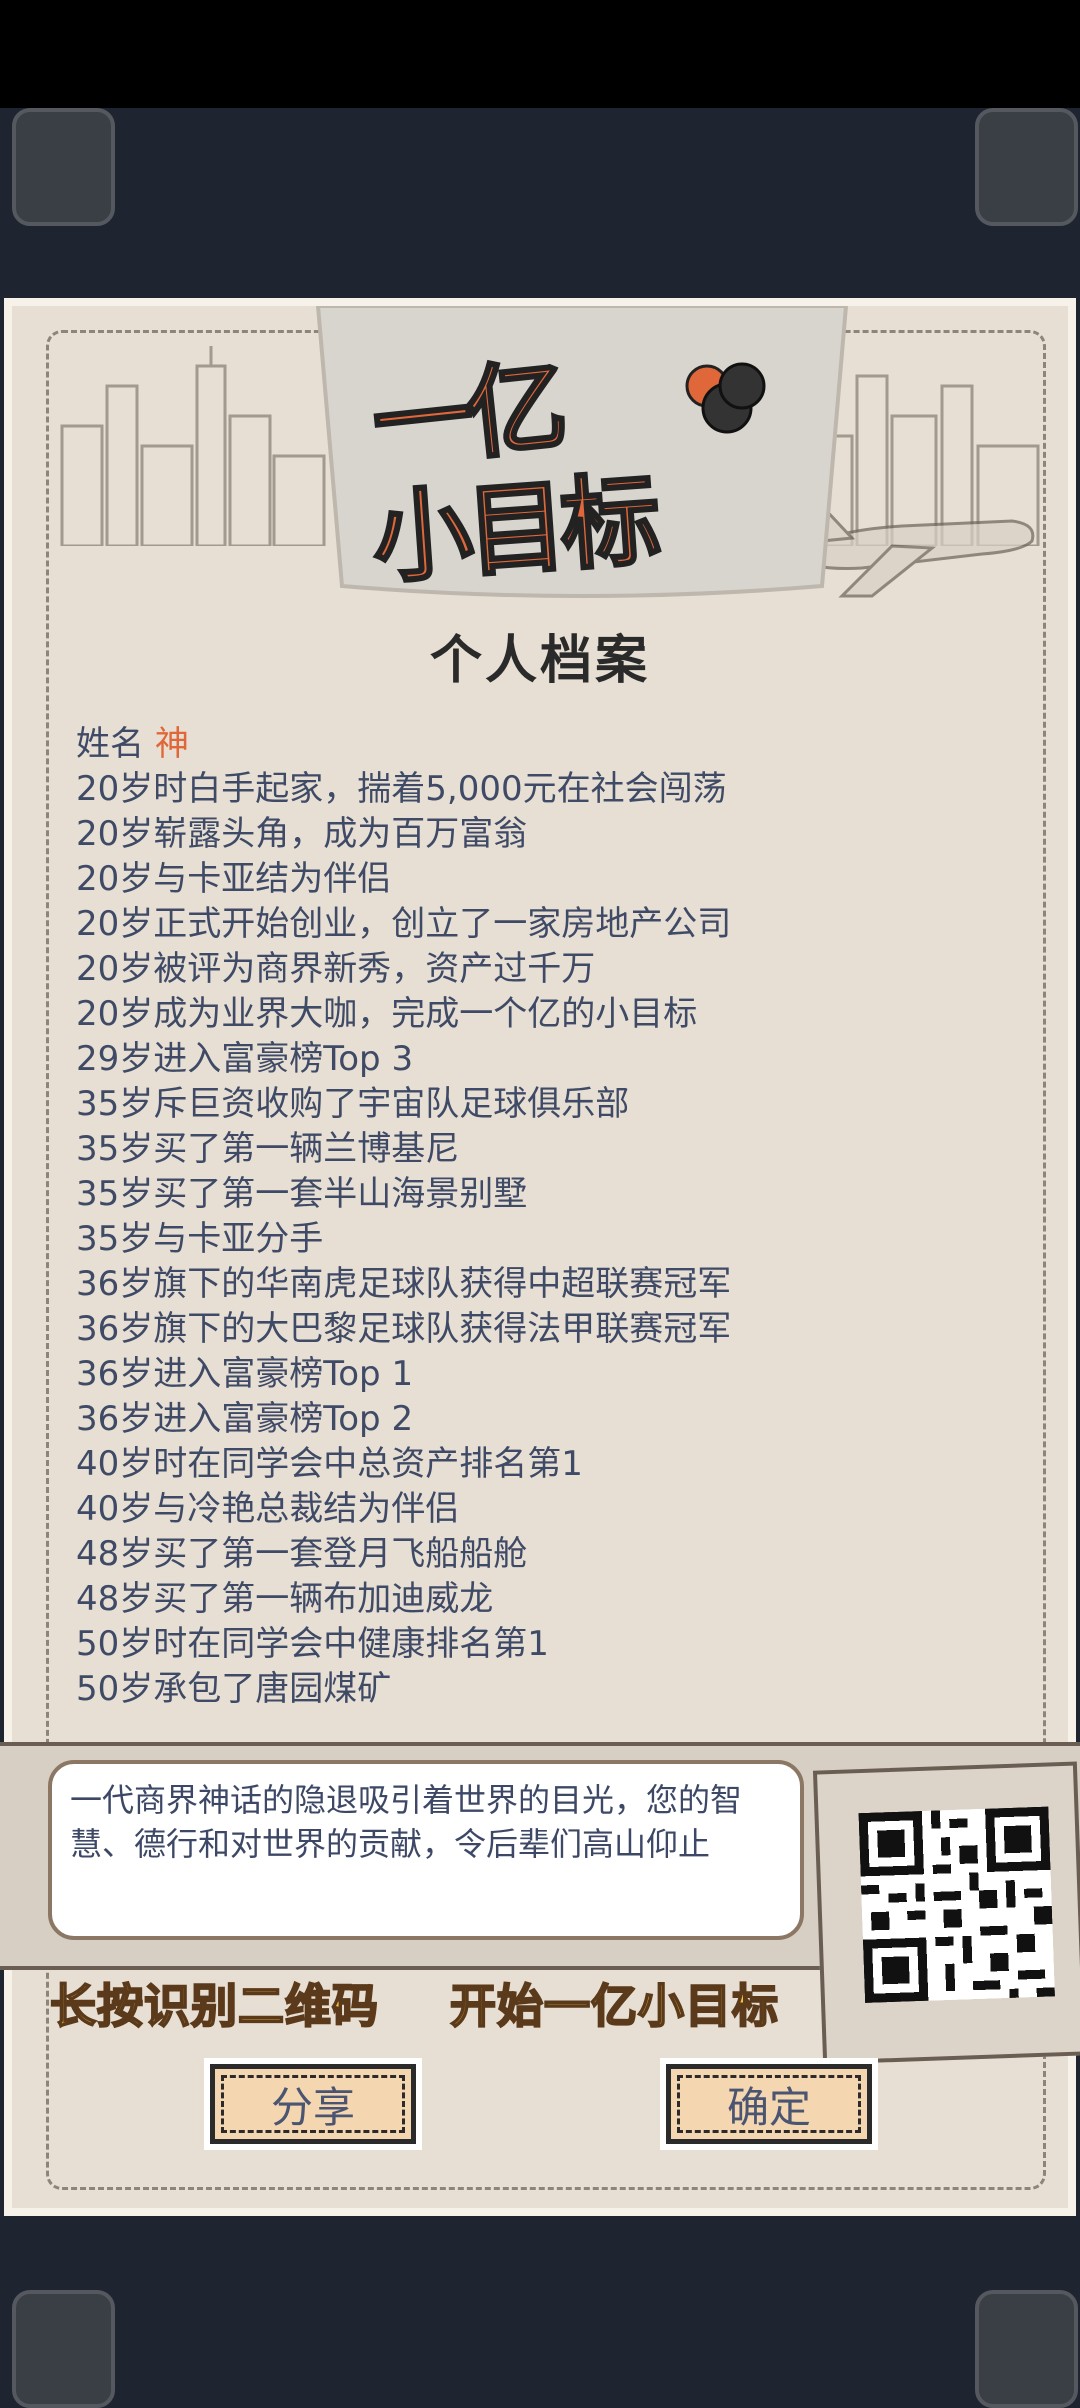 This screenshot has height=2408, width=1080. I want to click on list-item: 36岁旗下的大巴黎足球队获得法甲联赛冠军, so click(404, 1329).